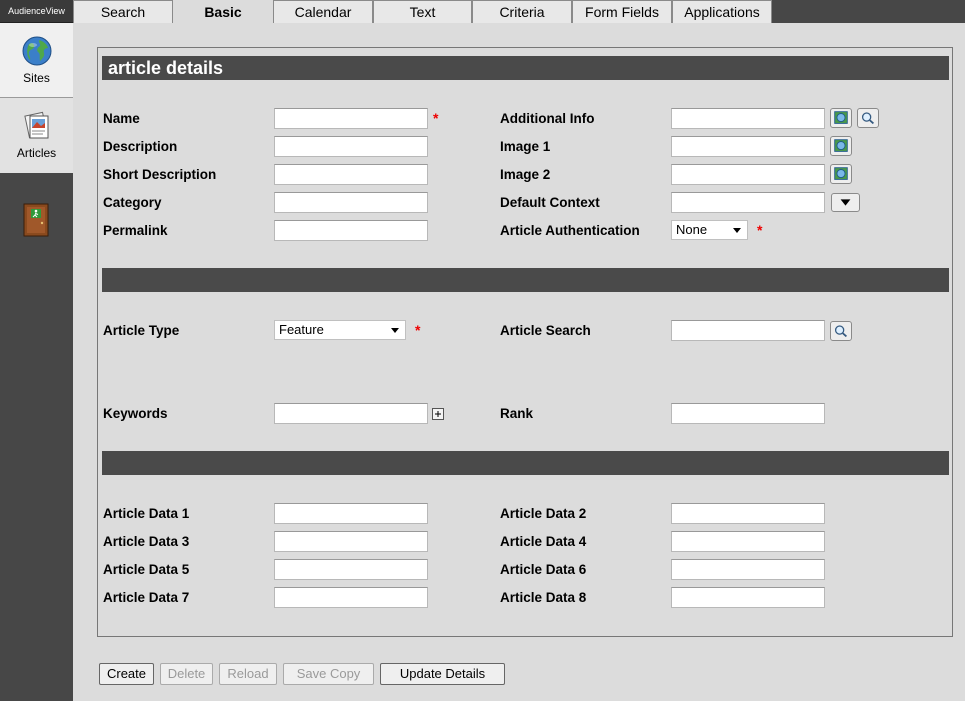 This screenshot has height=701, width=965. What do you see at coordinates (351, 174) in the screenshot?
I see `short-description-field` at bounding box center [351, 174].